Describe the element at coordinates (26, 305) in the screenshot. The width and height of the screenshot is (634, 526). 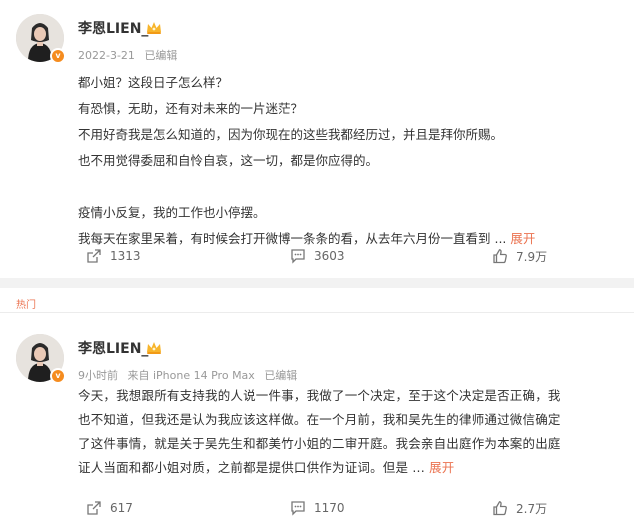
I see `section-label-hot: 热门` at that location.